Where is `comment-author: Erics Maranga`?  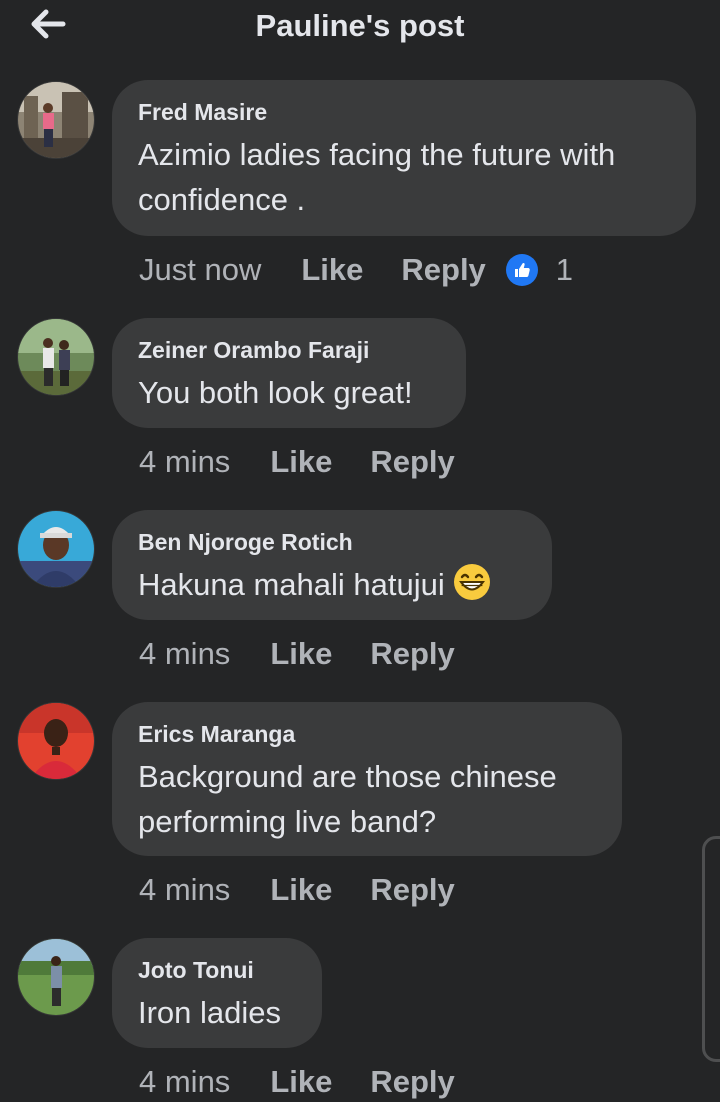 comment-author: Erics Maranga is located at coordinates (366, 734).